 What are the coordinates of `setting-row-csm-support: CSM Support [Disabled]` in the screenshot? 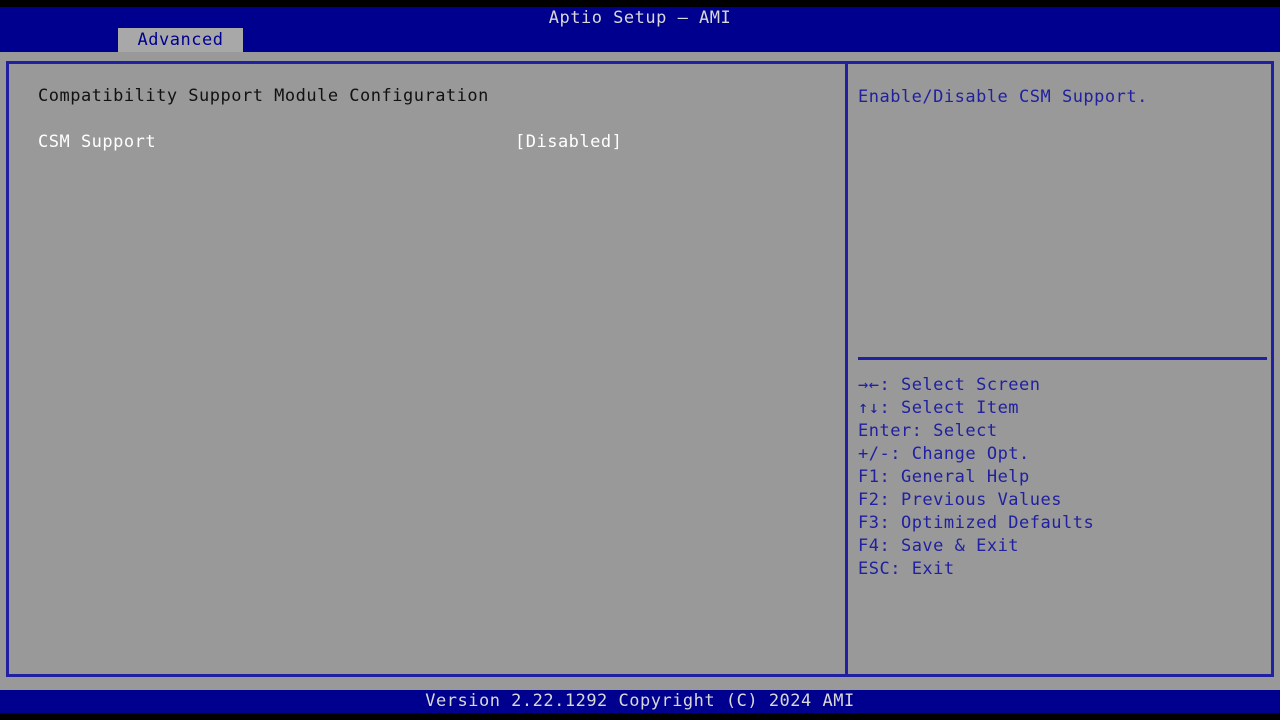 It's located at (433, 143).